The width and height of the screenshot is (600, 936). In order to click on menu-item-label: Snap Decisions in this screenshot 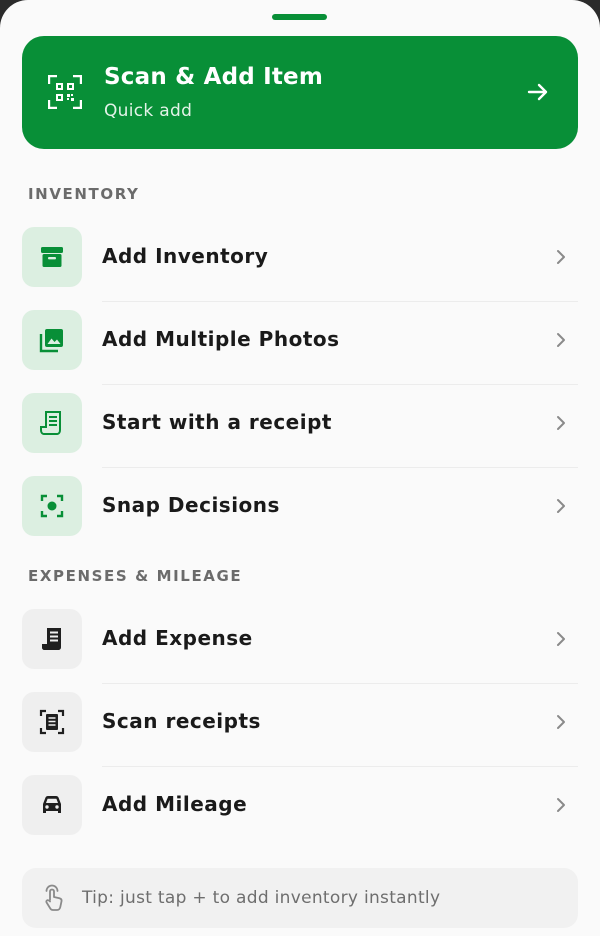, I will do `click(191, 505)`.